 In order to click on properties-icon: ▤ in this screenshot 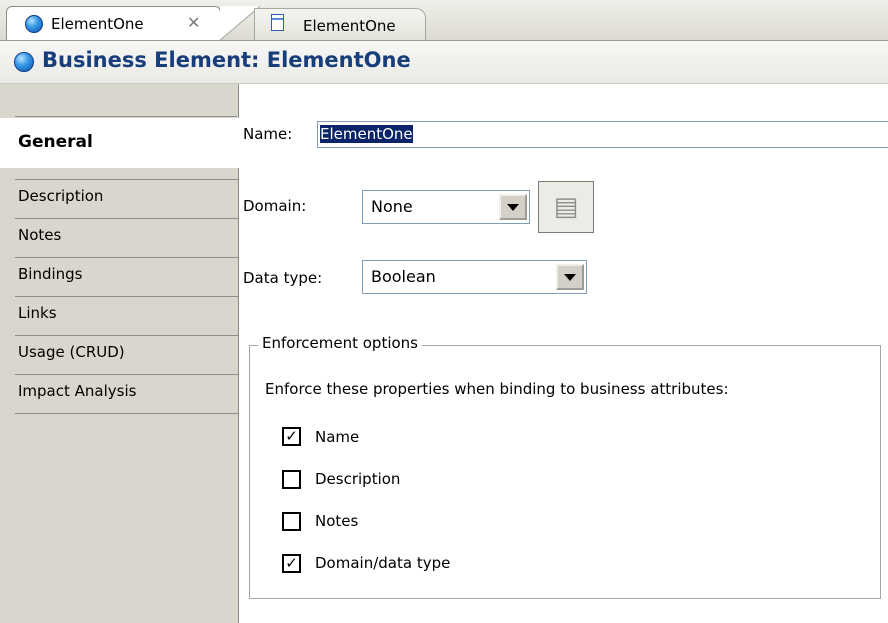, I will do `click(566, 207)`.